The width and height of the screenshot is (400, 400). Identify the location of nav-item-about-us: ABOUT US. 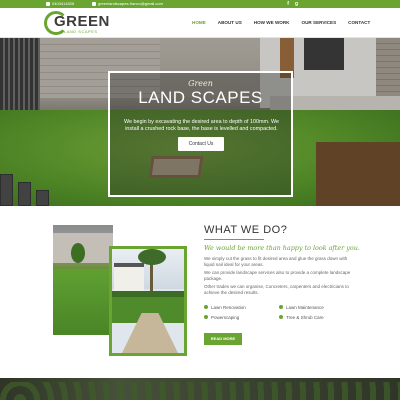
(230, 23).